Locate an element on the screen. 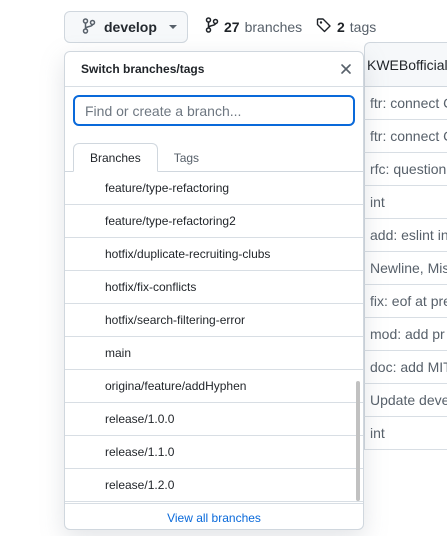  branches-label: branches is located at coordinates (273, 26).